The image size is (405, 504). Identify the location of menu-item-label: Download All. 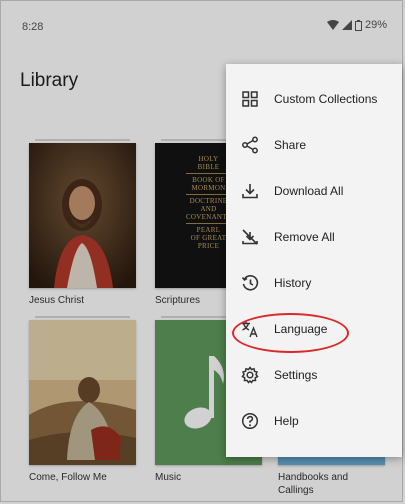
(309, 191).